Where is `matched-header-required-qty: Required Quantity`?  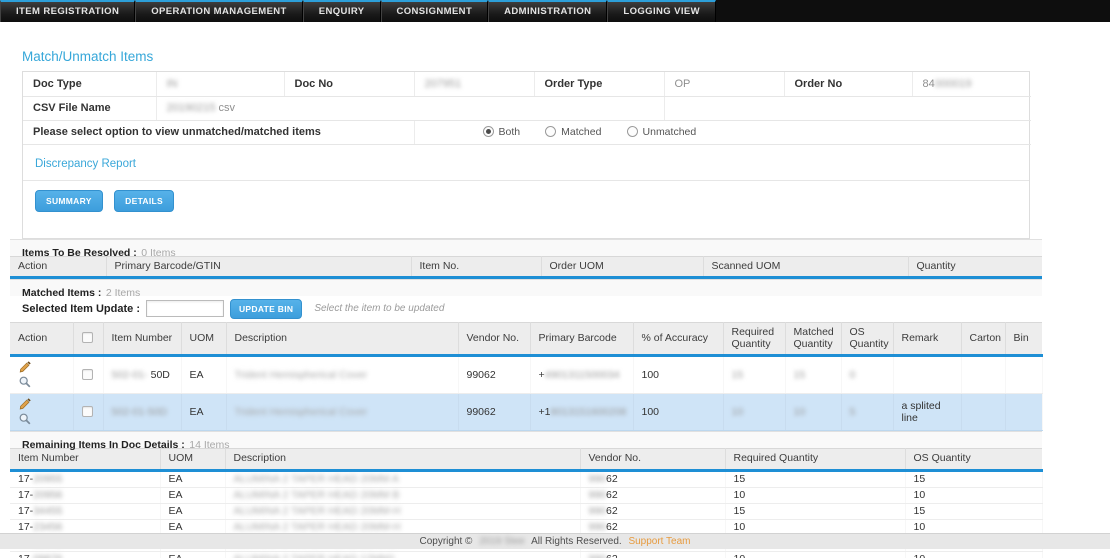
matched-header-required-qty: Required Quantity is located at coordinates (754, 339).